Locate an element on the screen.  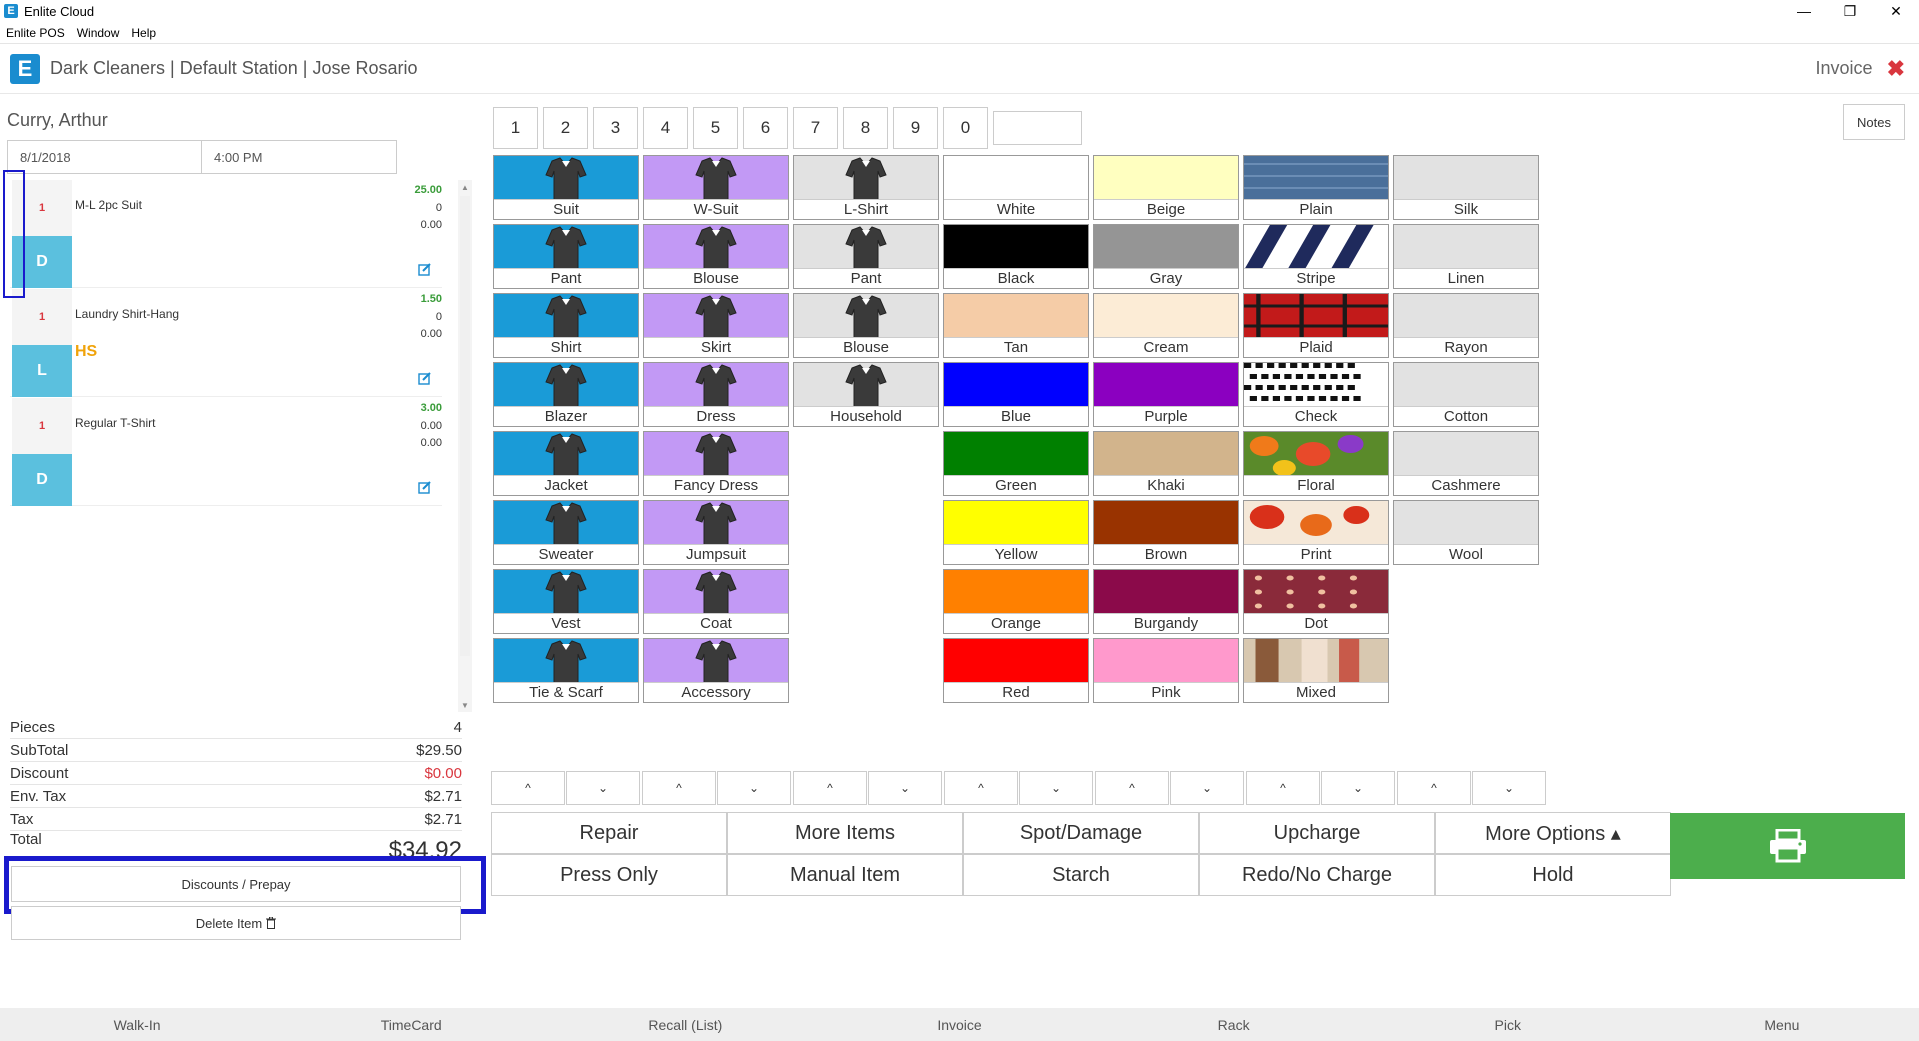
notes-button: Notes is located at coordinates (1874, 122).